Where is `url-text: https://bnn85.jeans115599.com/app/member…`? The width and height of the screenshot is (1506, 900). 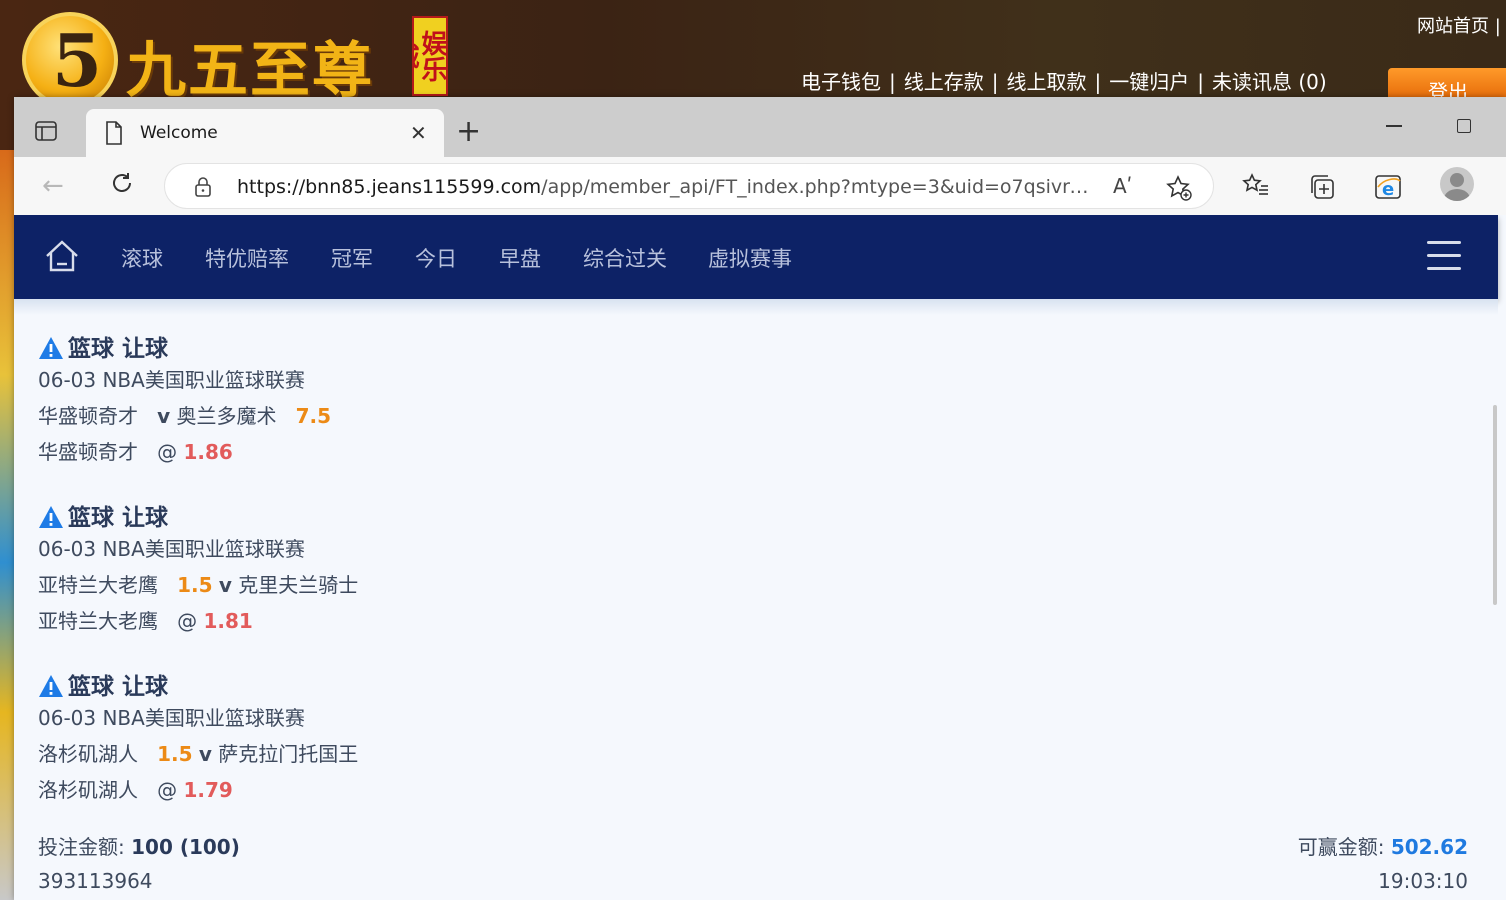 url-text: https://bnn85.jeans115599.com/app/member… is located at coordinates (667, 187).